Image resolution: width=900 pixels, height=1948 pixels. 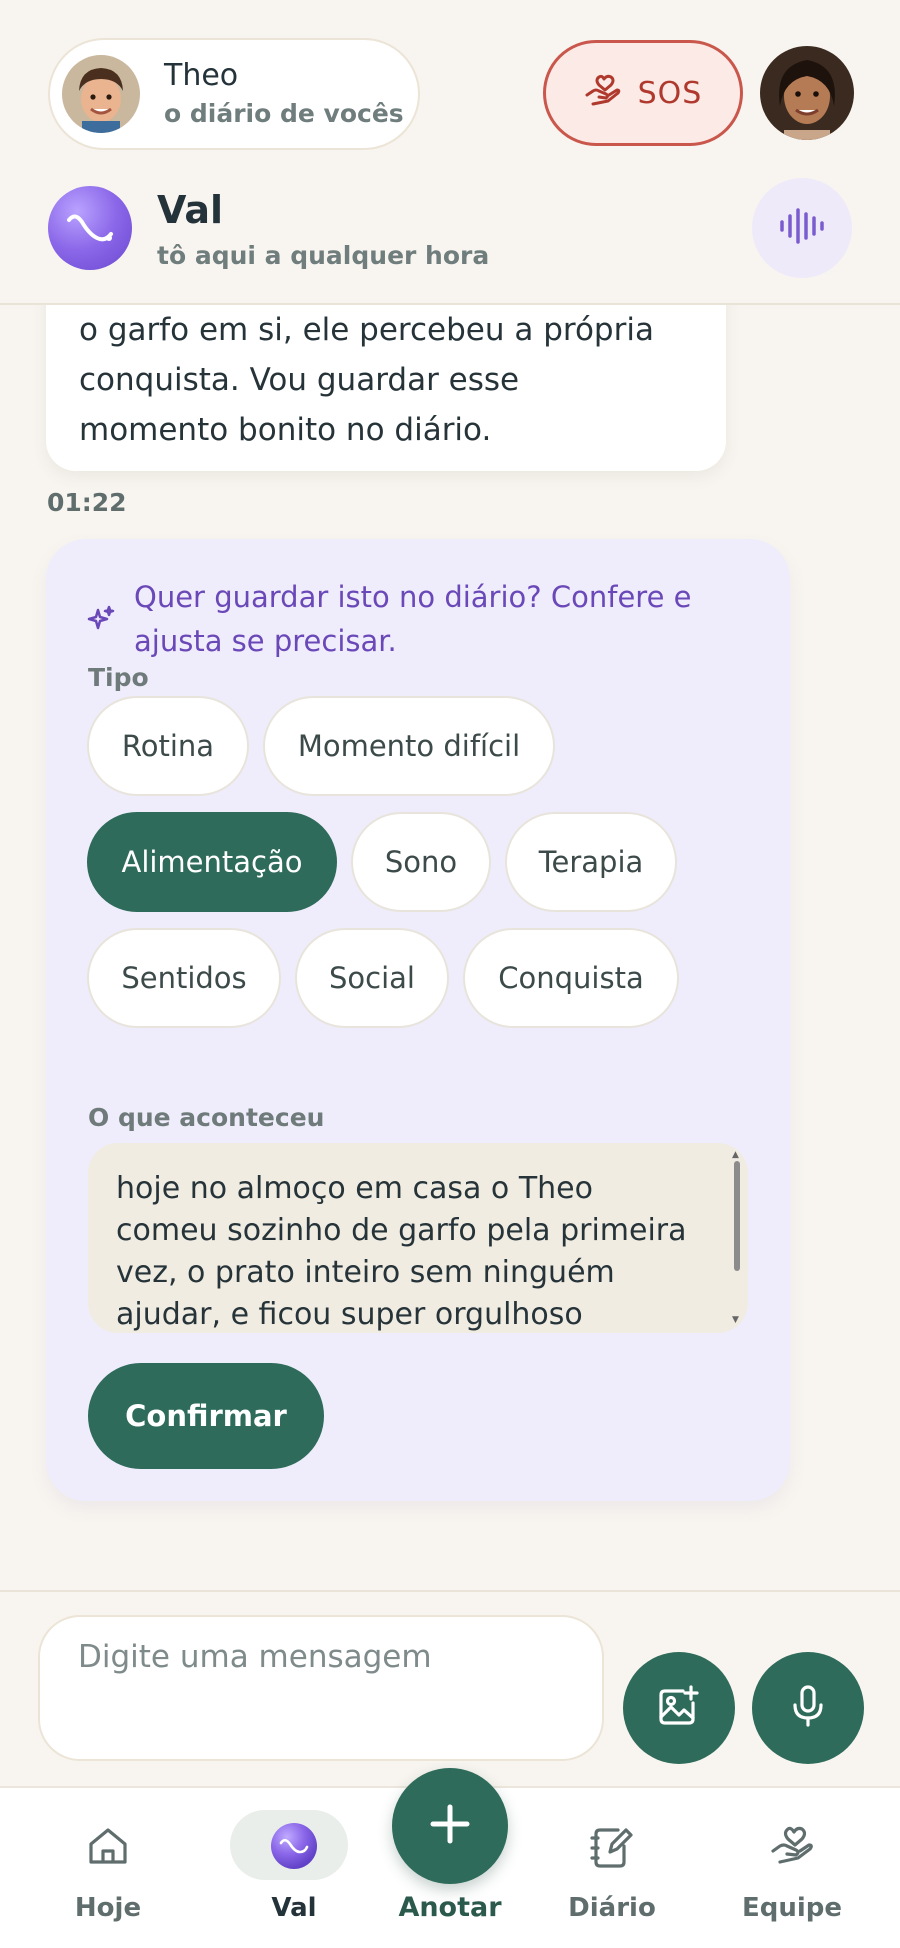 What do you see at coordinates (294, 1848) in the screenshot?
I see `val-orb-icon` at bounding box center [294, 1848].